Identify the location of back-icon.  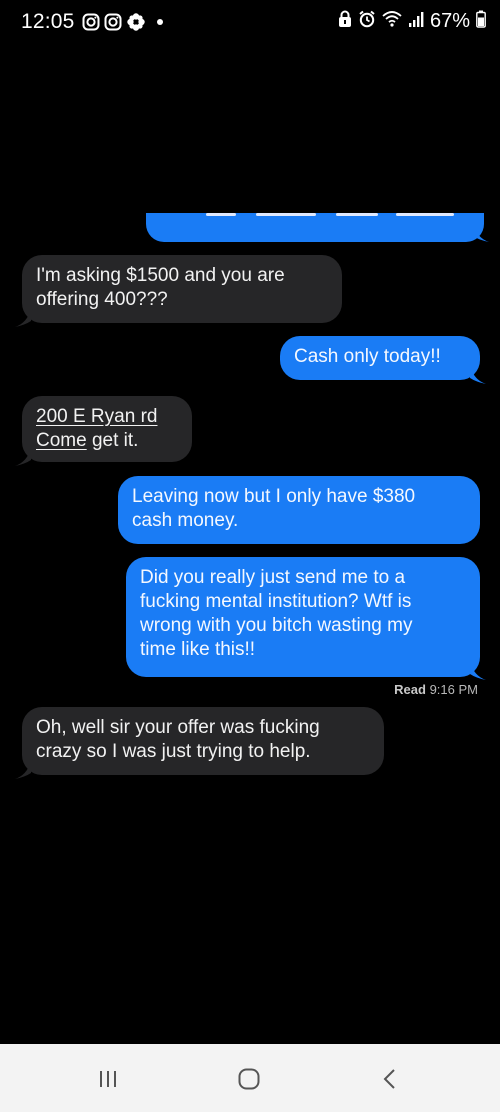
(389, 1079).